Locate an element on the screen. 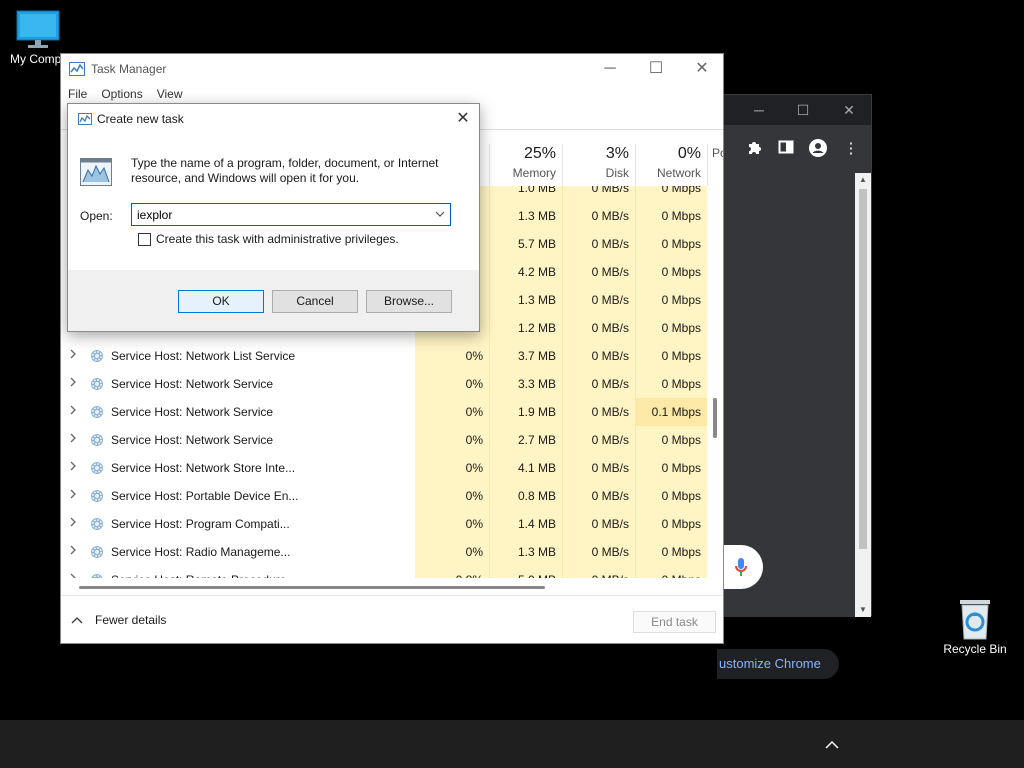  ok-button: OK is located at coordinates (221, 301).